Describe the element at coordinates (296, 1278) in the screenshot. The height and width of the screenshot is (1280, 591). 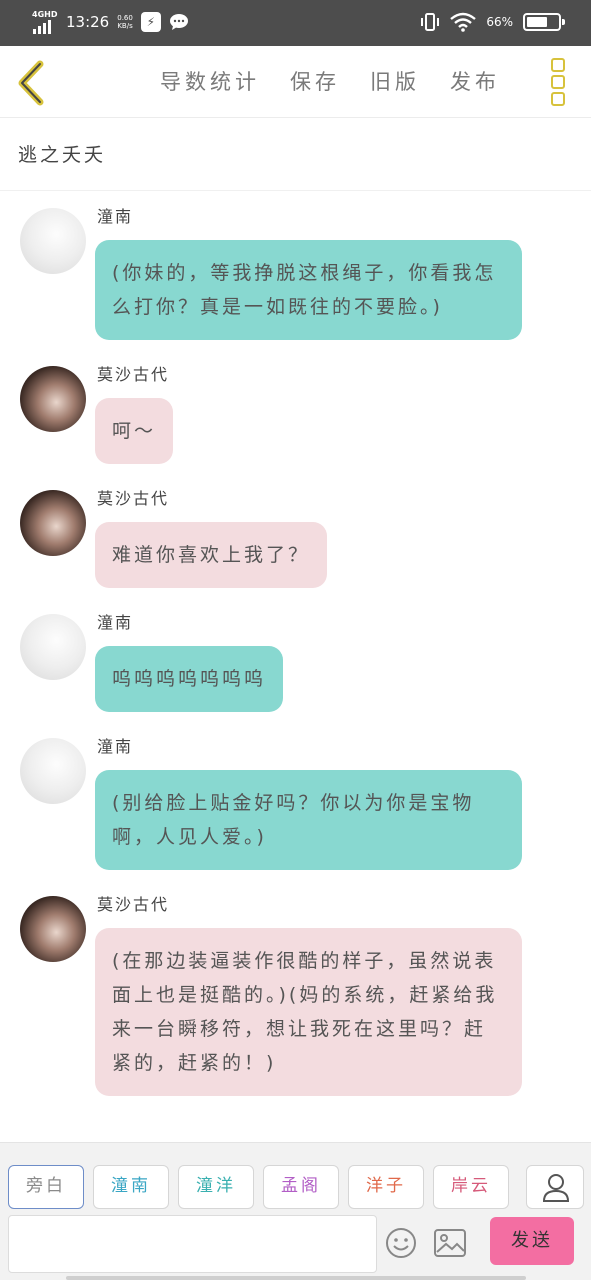
I see `scroll-indicator` at that location.